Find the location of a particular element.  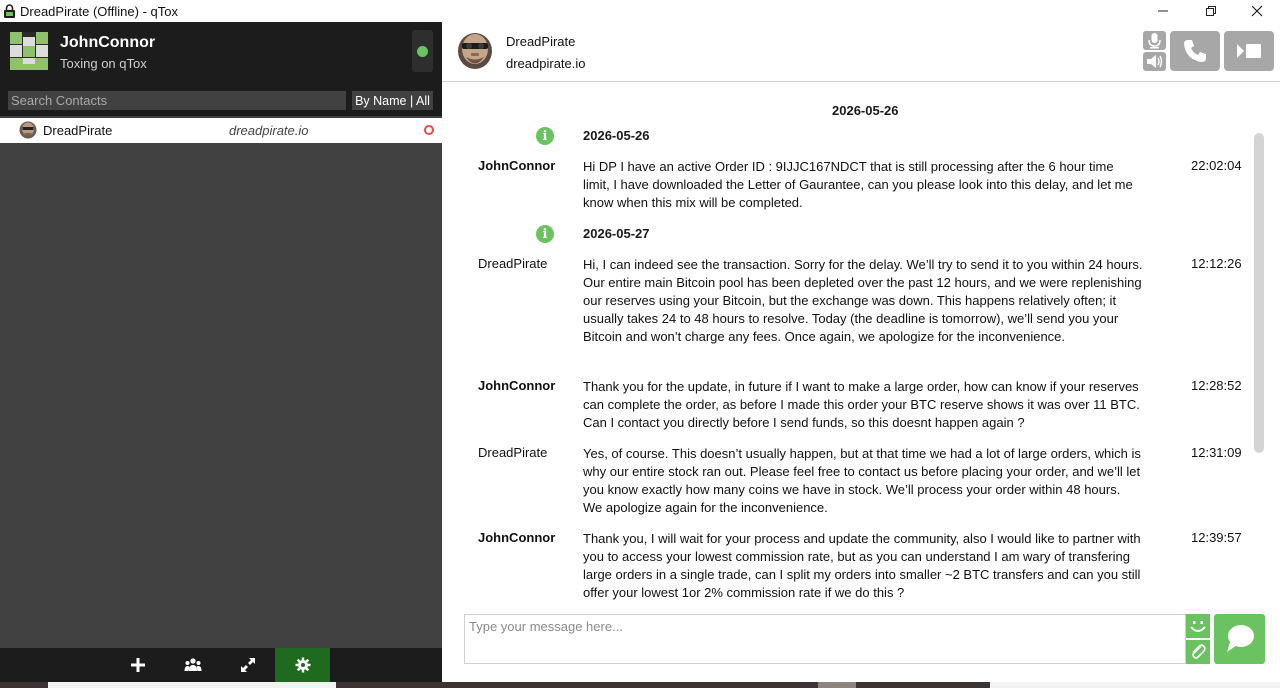

mute-speaker-button is located at coordinates (1154, 61).